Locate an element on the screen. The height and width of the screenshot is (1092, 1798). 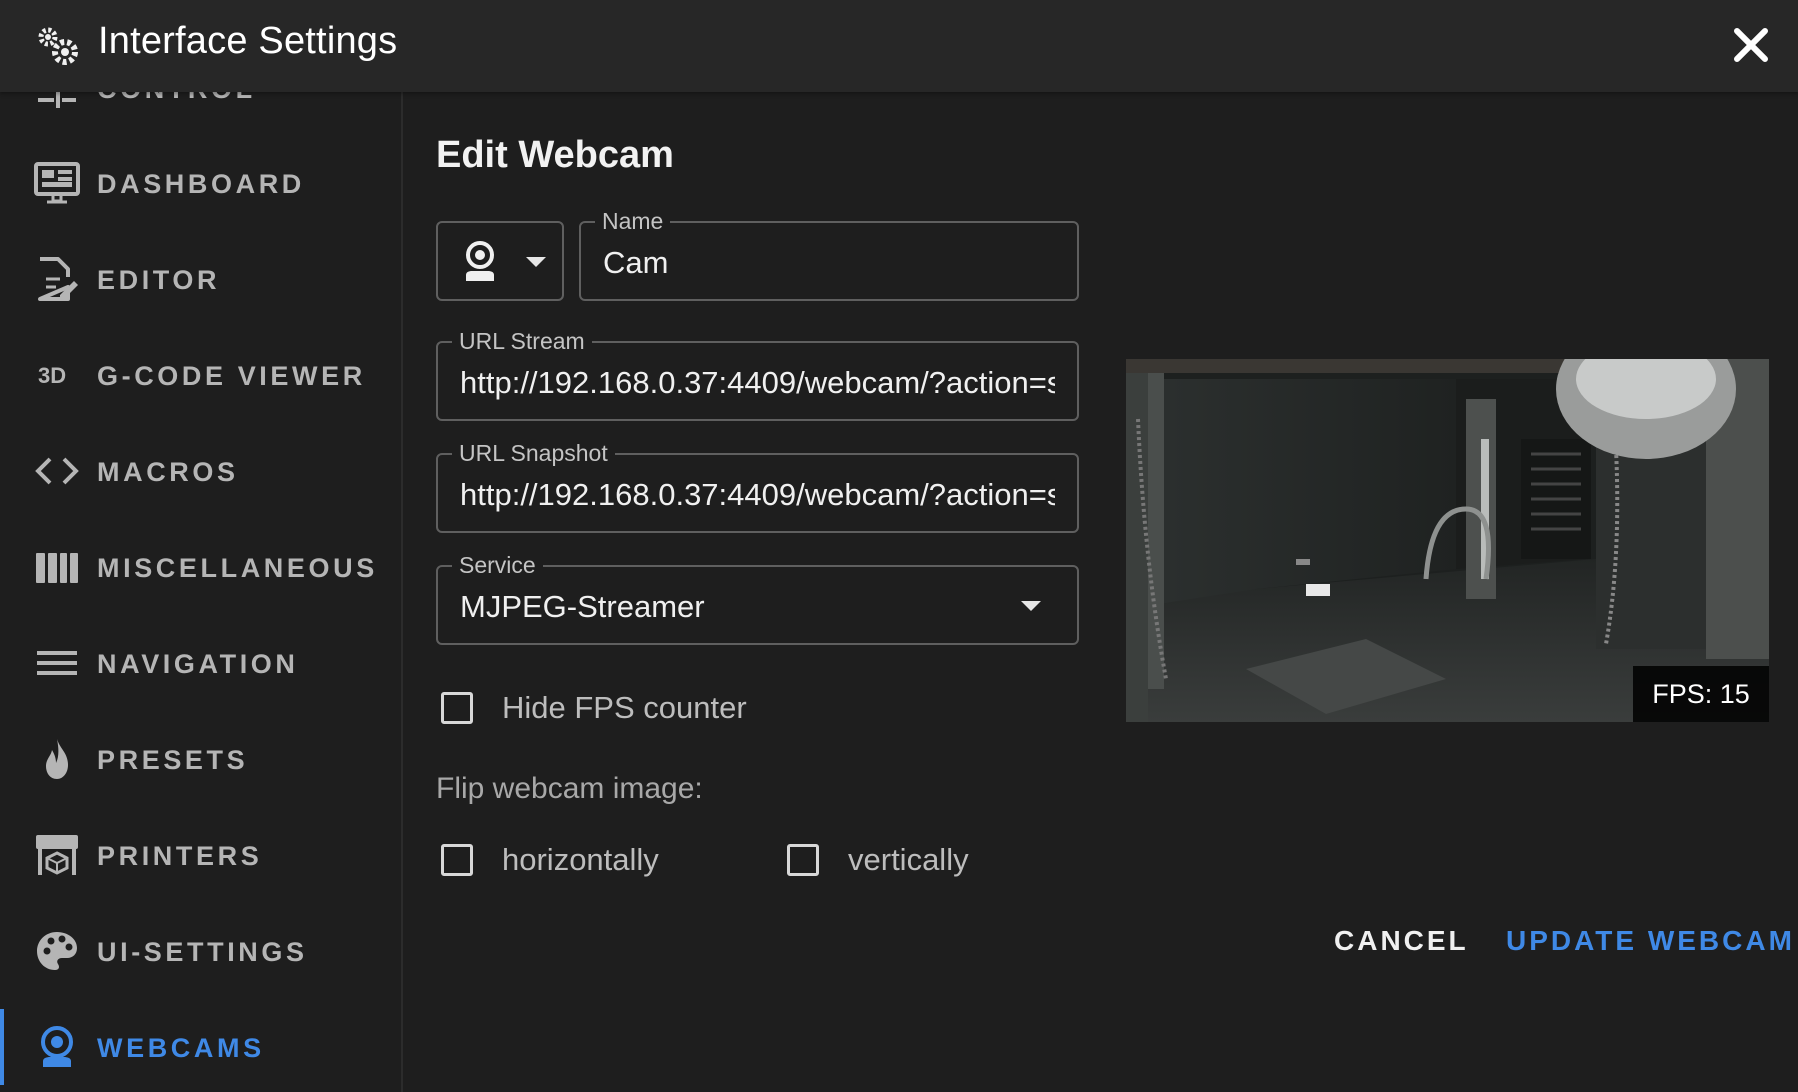
flip-horizontal-label: horizontally is located at coordinates (580, 859).